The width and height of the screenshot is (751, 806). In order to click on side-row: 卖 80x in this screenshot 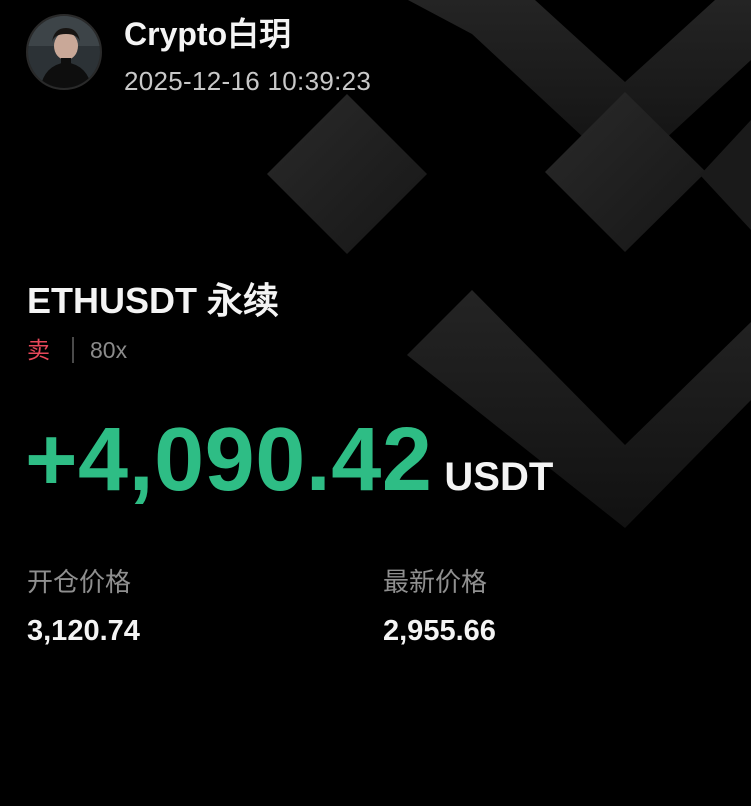, I will do `click(77, 350)`.